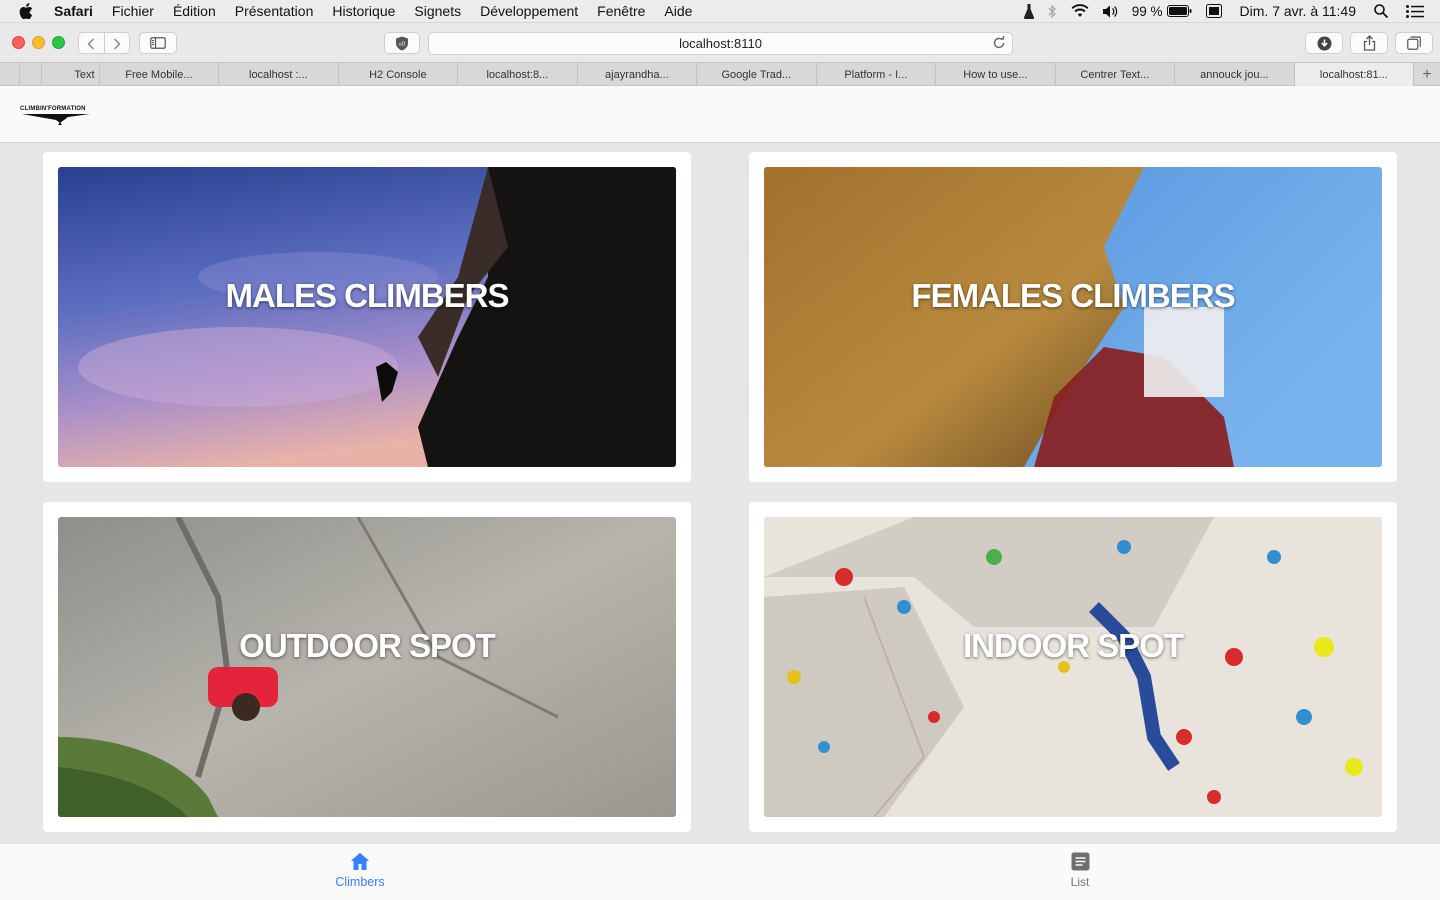 This screenshot has height=900, width=1440. What do you see at coordinates (29, 11) in the screenshot?
I see `apple-logo-icon` at bounding box center [29, 11].